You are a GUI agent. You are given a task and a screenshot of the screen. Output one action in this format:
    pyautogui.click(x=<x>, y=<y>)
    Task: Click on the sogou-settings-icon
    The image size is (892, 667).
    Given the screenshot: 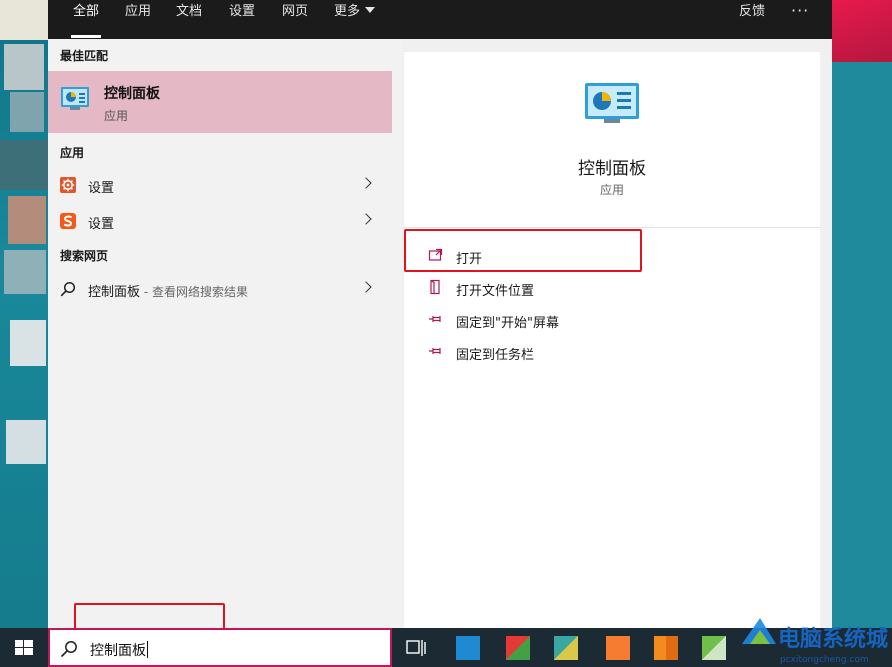 What is the action you would take?
    pyautogui.click(x=68, y=221)
    